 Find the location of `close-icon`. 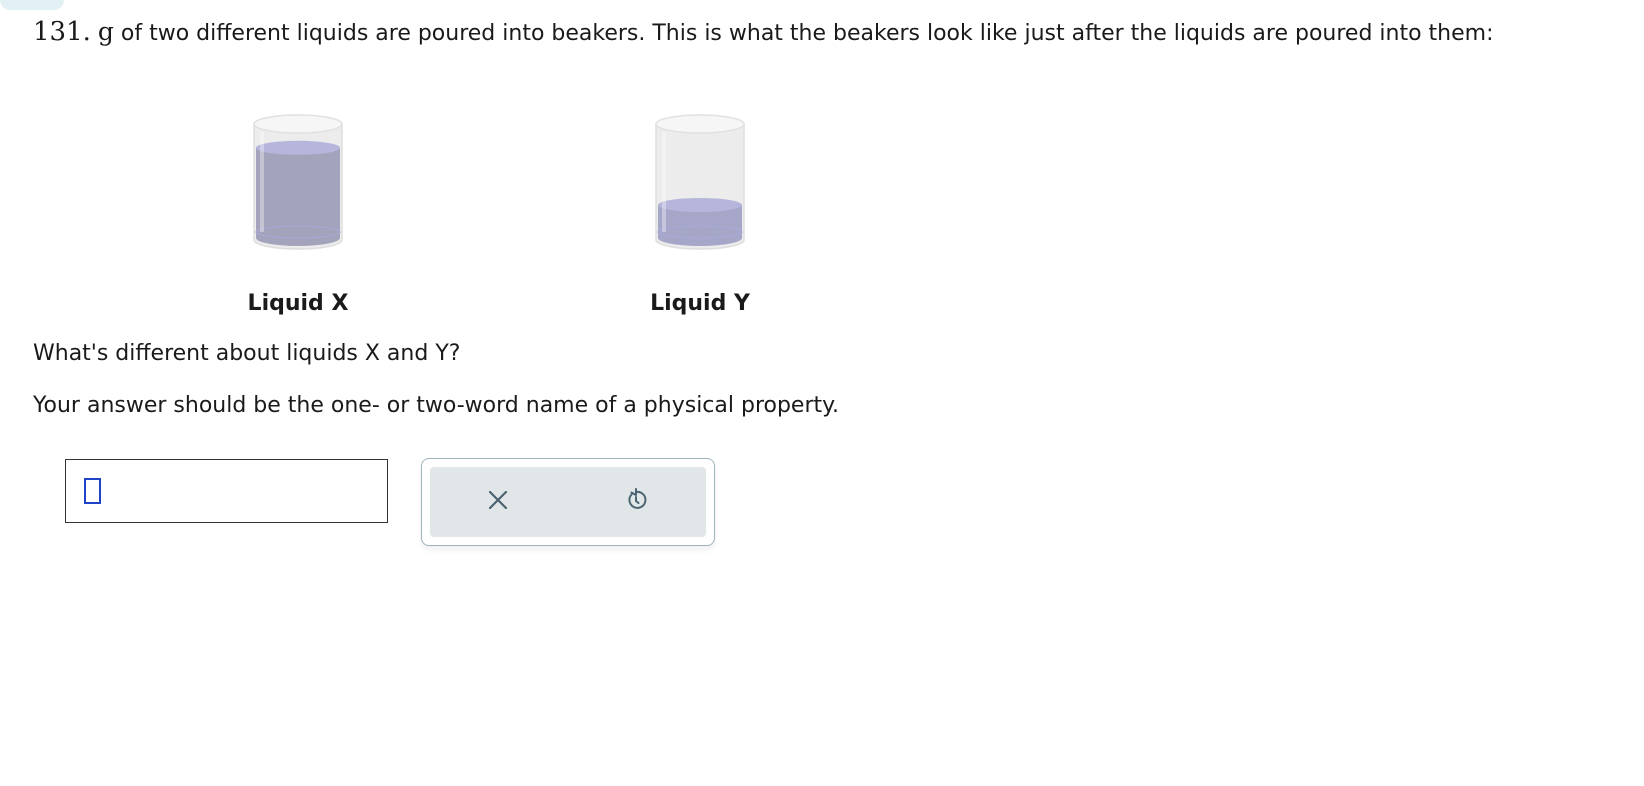

close-icon is located at coordinates (498, 502).